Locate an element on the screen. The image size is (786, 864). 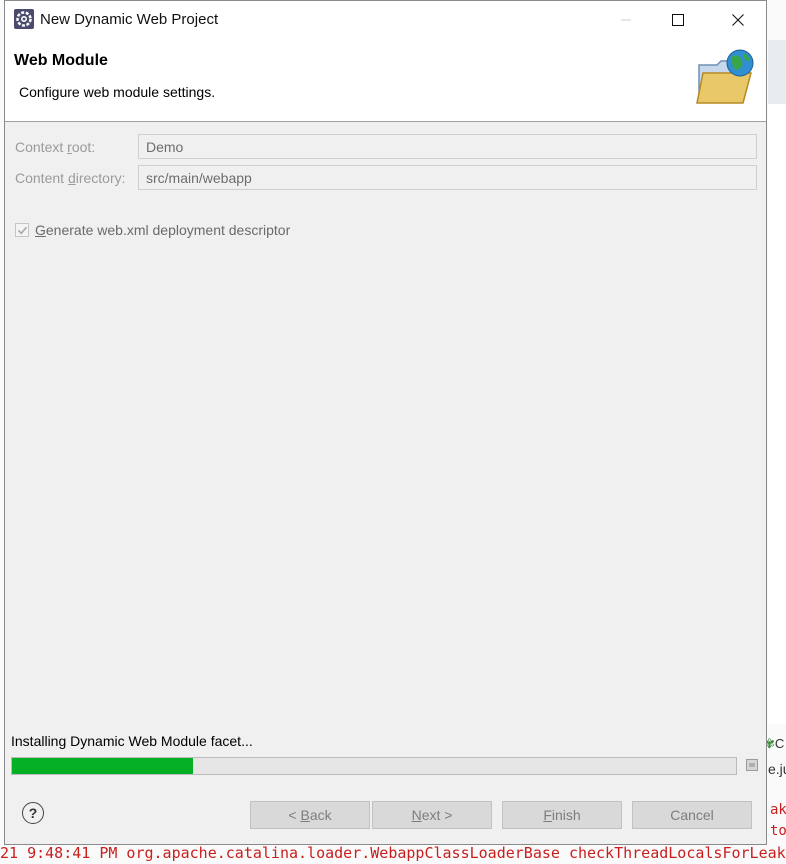
minimize-icon is located at coordinates (626, 20).